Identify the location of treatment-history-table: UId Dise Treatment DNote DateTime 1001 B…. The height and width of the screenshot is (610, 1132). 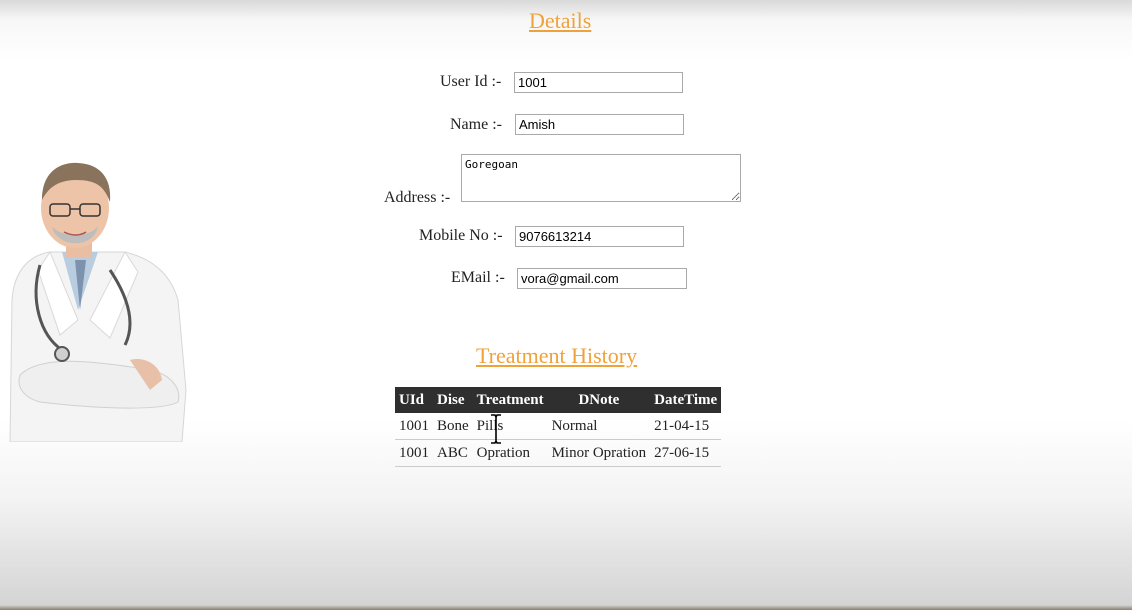
(558, 427).